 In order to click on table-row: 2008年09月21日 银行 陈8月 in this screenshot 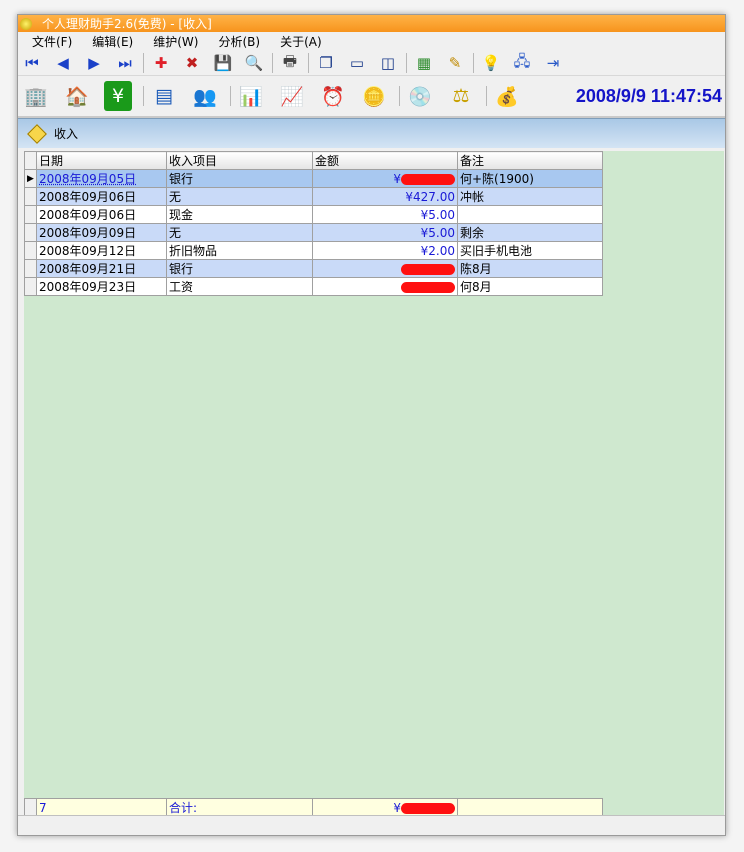, I will do `click(313, 268)`.